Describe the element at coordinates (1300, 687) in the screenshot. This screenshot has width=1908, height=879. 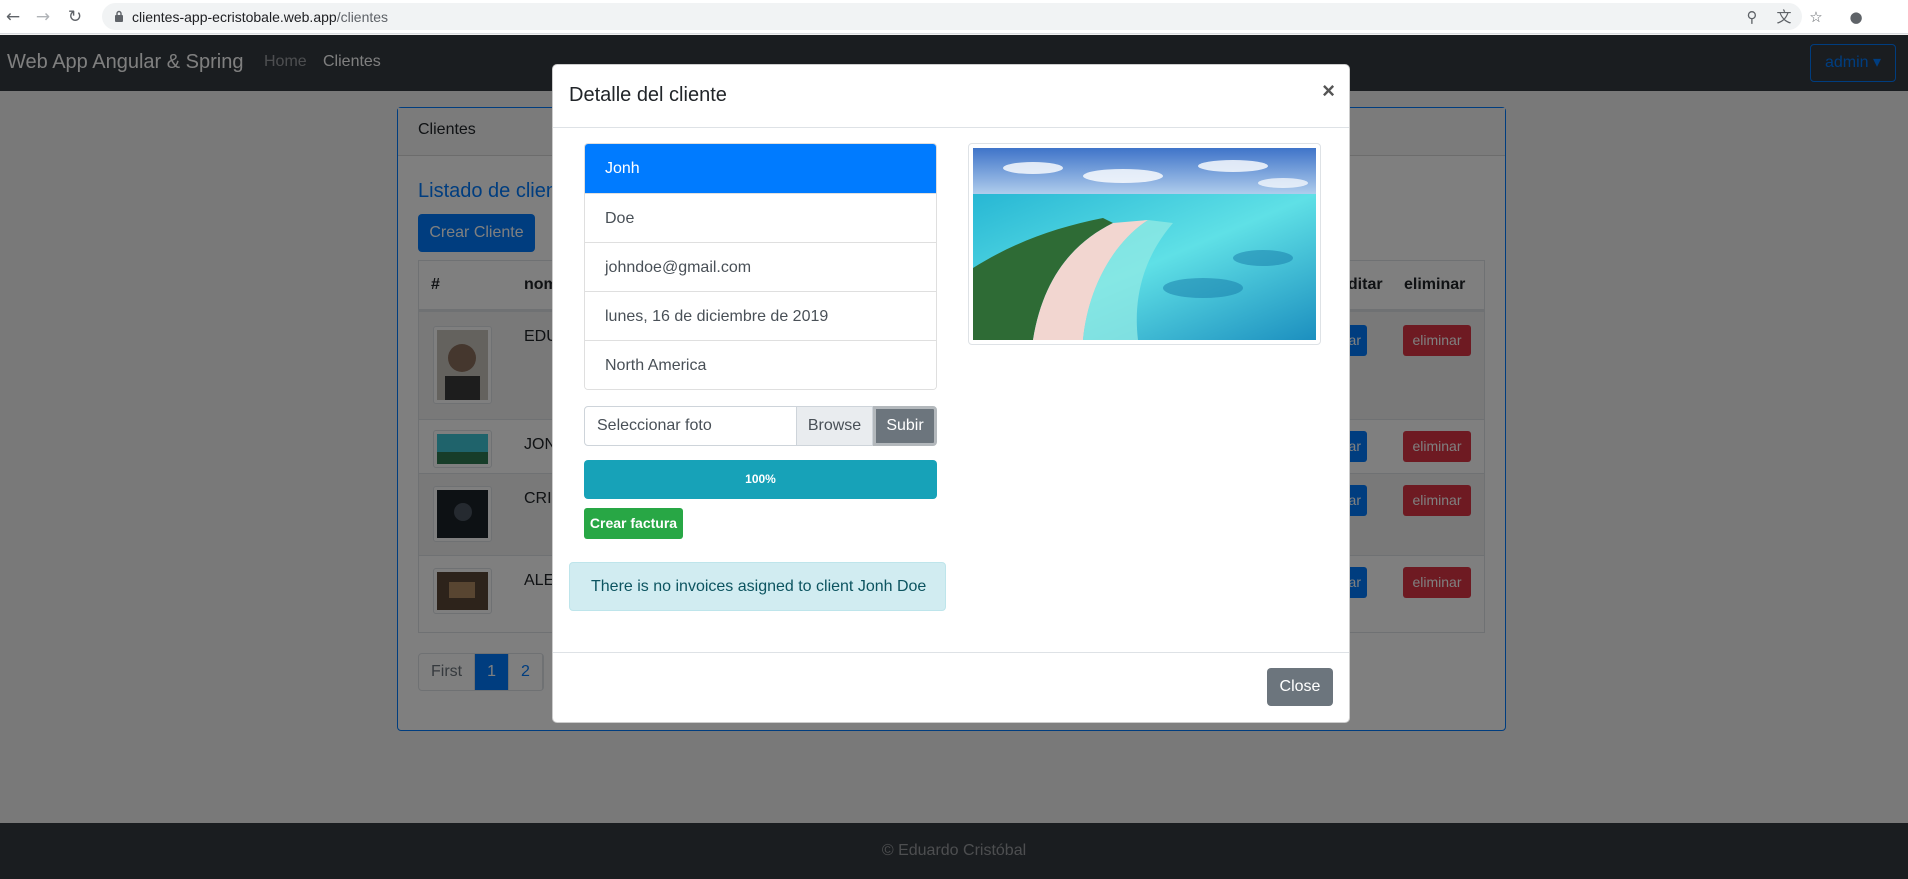
I see `close-button: Close` at that location.